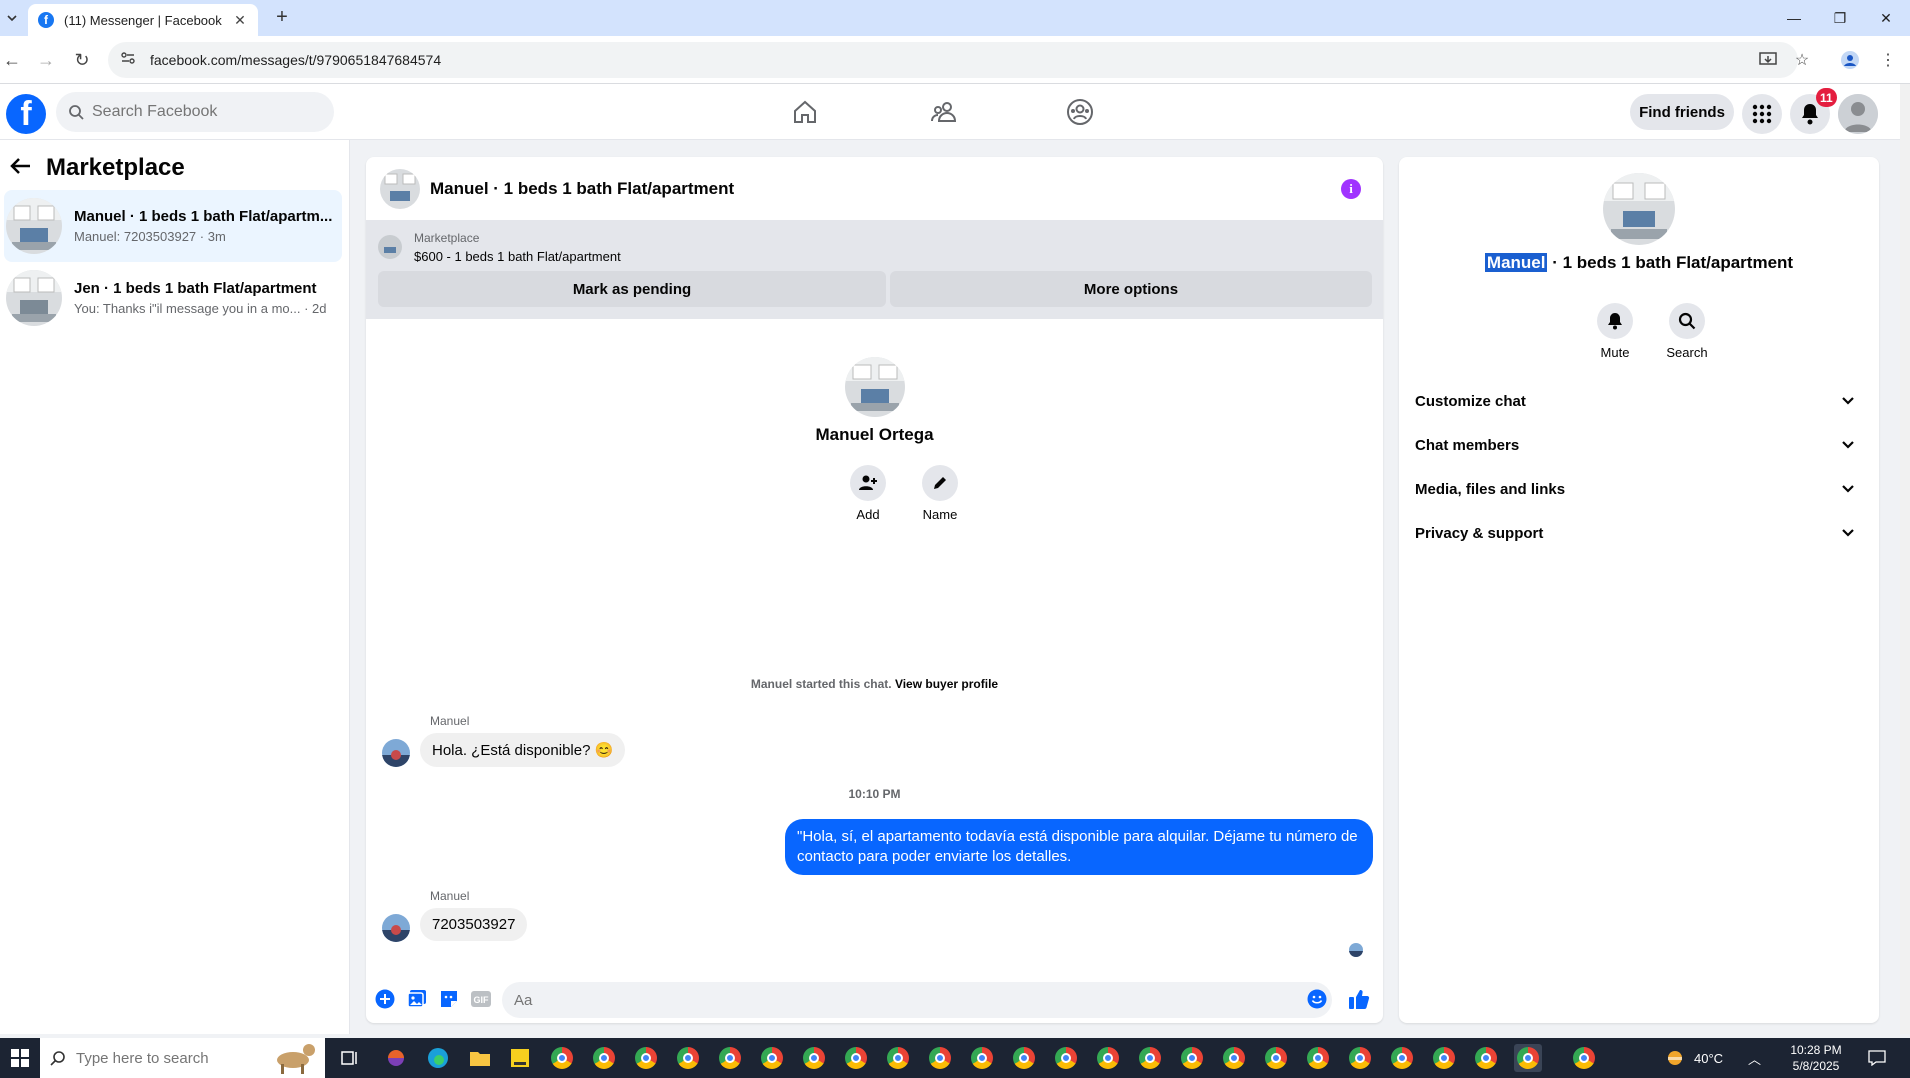 The height and width of the screenshot is (1078, 1910). What do you see at coordinates (1639, 445) in the screenshot?
I see `chat-members-section: Chat members` at bounding box center [1639, 445].